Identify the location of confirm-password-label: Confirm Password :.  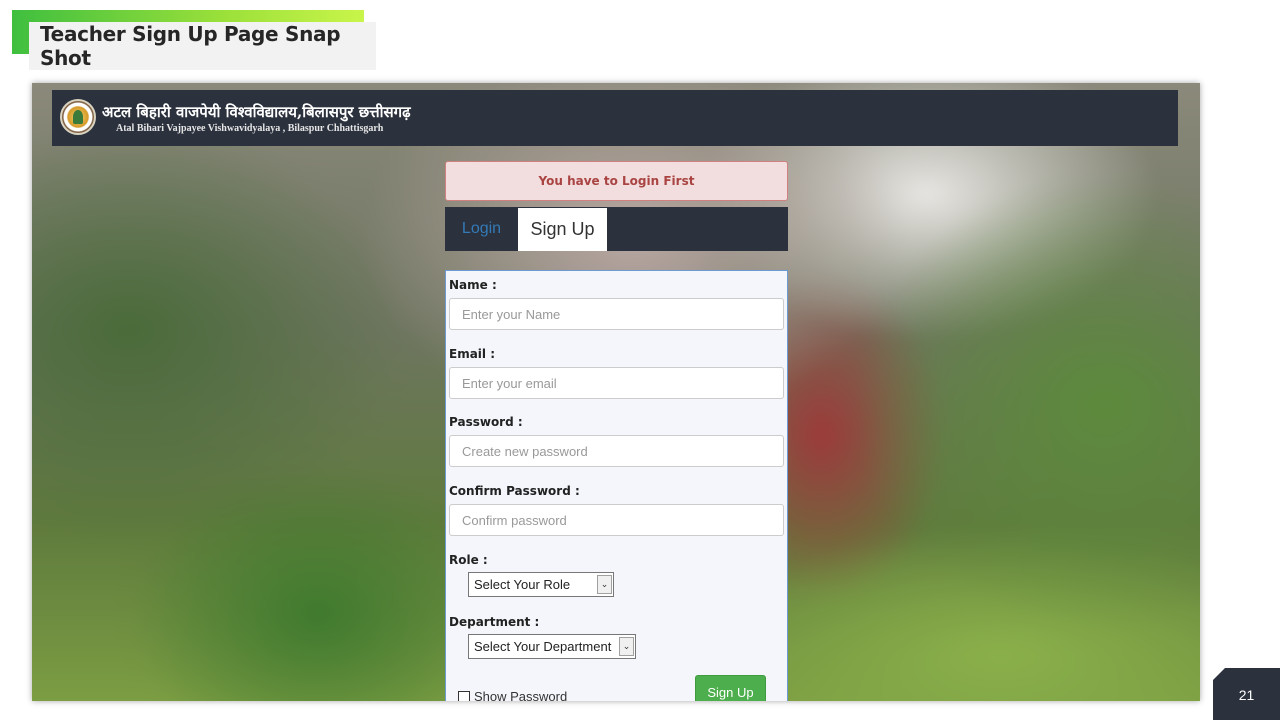
(514, 491).